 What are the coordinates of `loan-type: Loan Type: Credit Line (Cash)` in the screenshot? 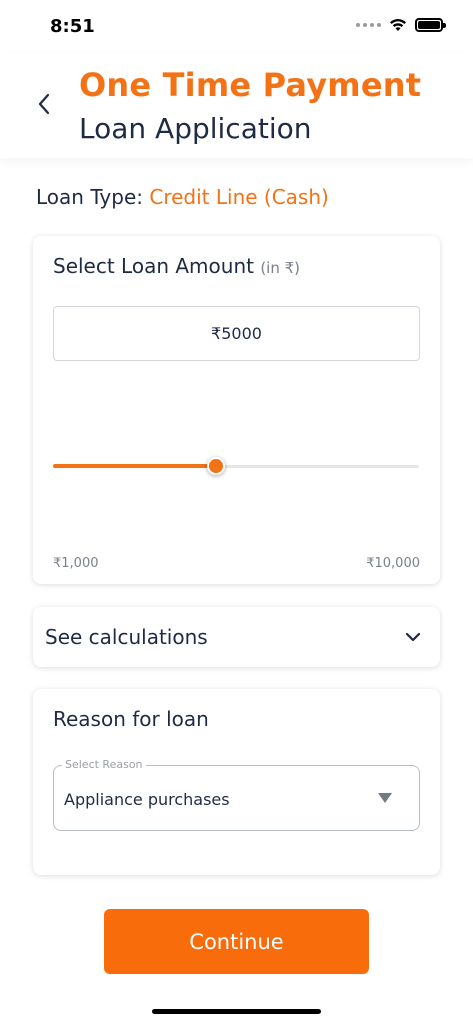 It's located at (182, 197).